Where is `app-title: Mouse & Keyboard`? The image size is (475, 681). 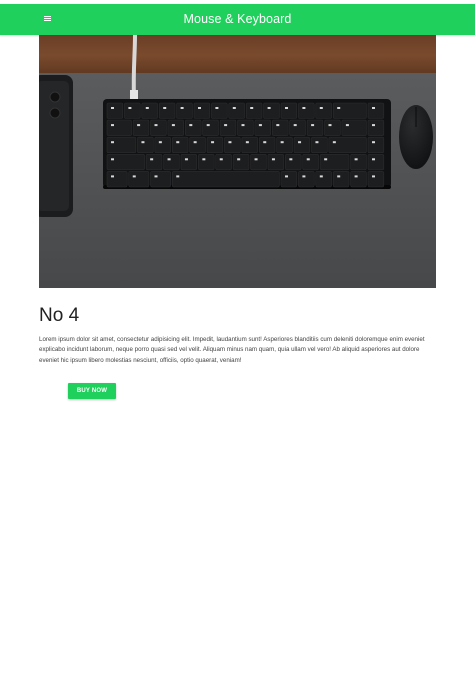
app-title: Mouse & Keyboard is located at coordinates (237, 19).